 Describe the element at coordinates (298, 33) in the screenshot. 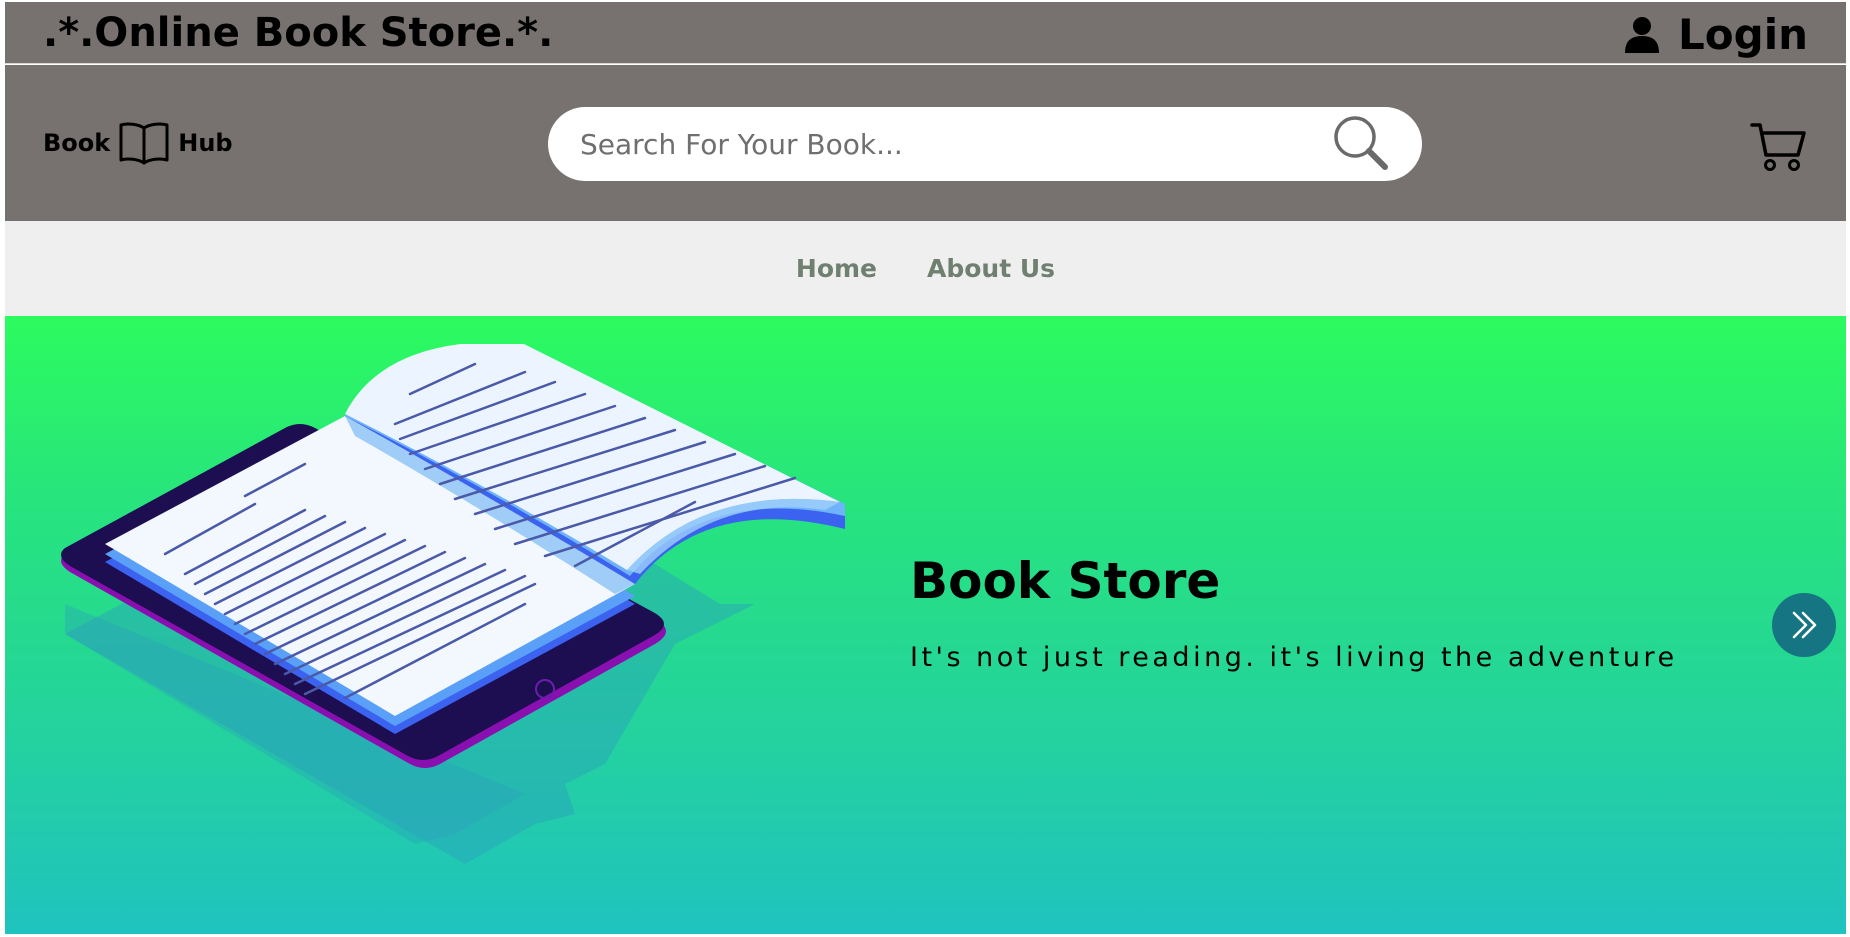

I see `store-name: .*.Online Book Store.*.` at that location.